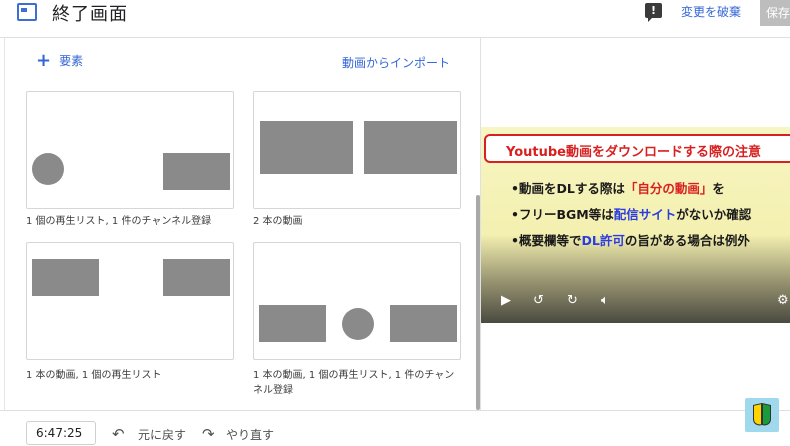  What do you see at coordinates (250, 434) in the screenshot?
I see `redo-button: やり直す` at bounding box center [250, 434].